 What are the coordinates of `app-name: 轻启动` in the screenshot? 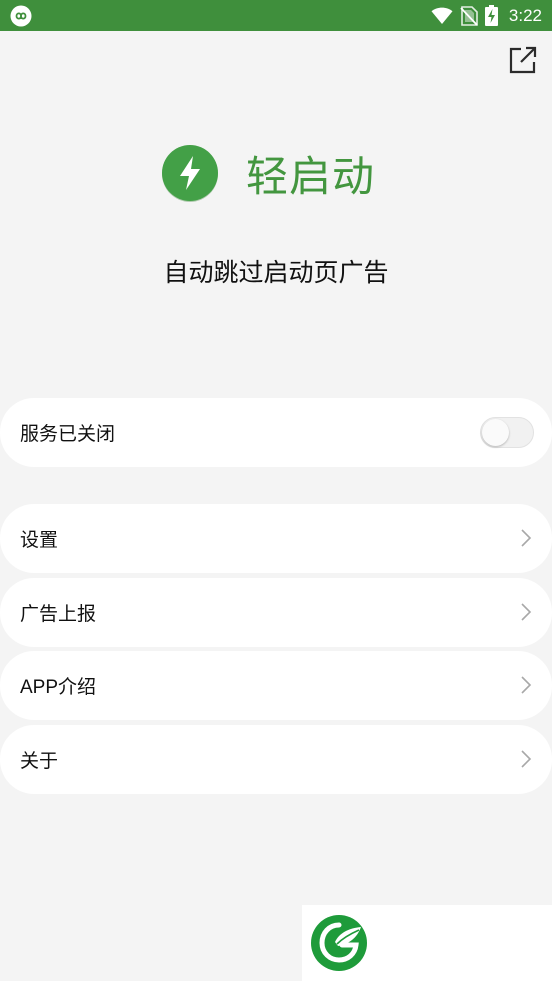 It's located at (311, 176).